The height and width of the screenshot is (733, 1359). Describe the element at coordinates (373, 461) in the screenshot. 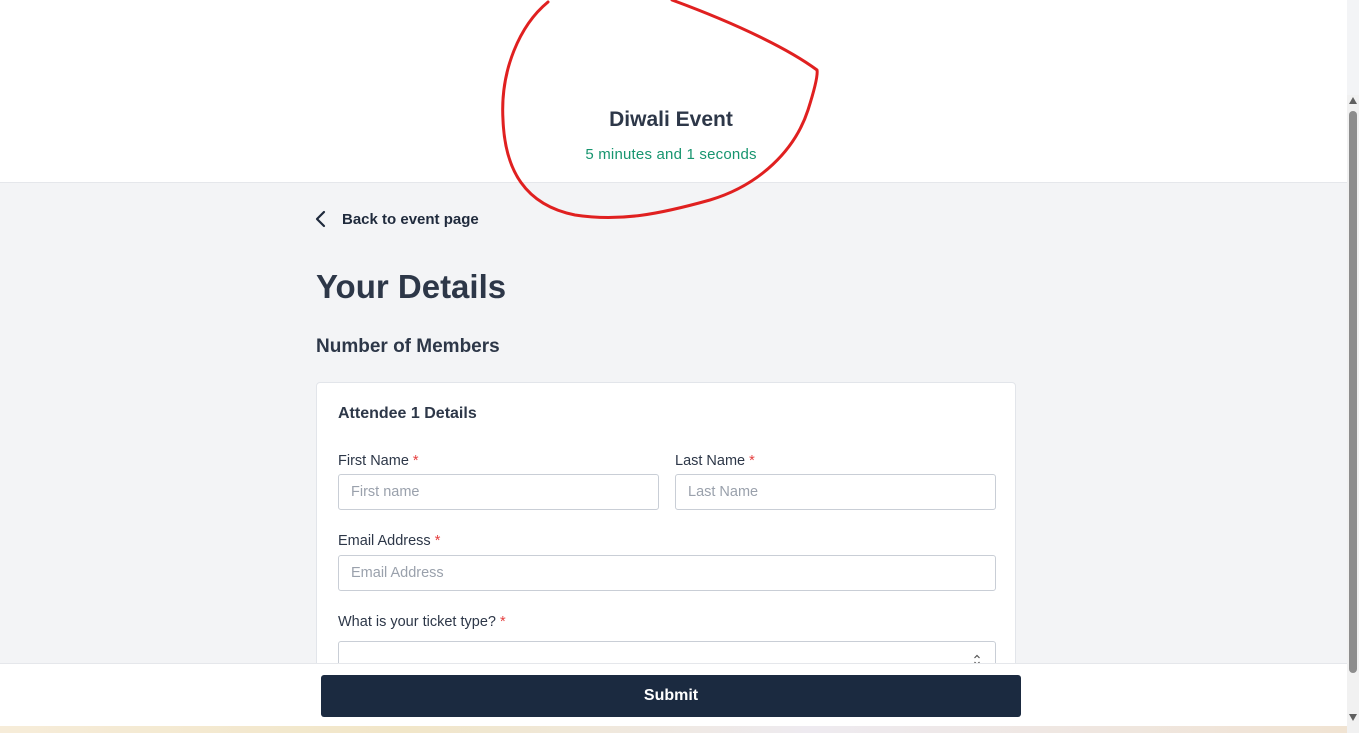

I see `first-name-label-text: First Name` at that location.